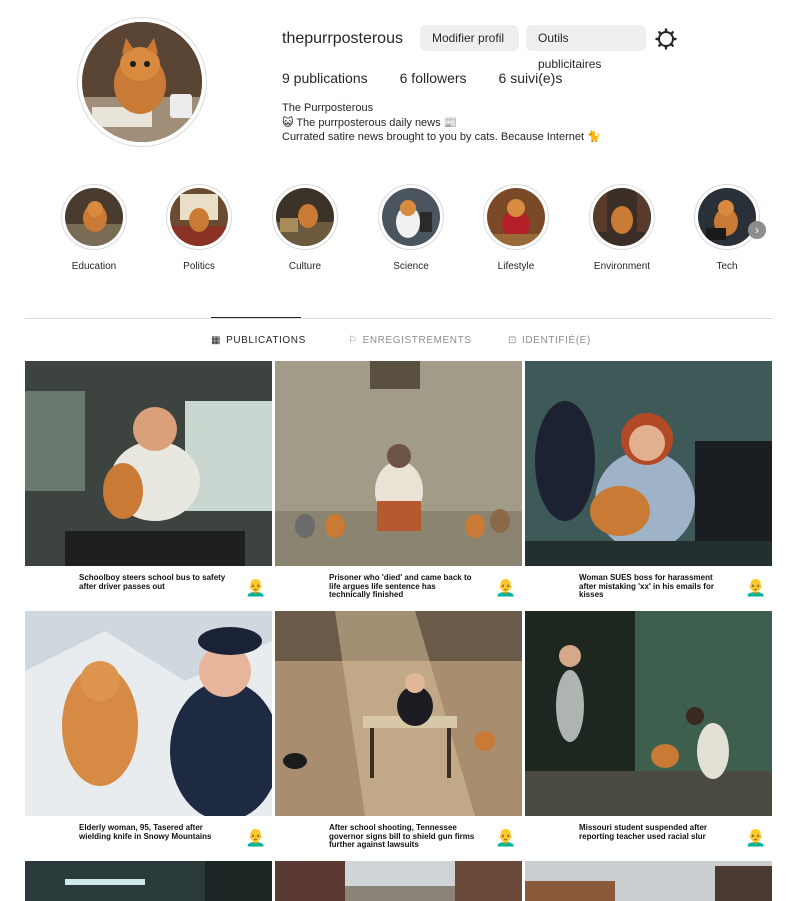 The image size is (798, 901). Describe the element at coordinates (469, 38) in the screenshot. I see `edit-profile-button: Modifier profil` at that location.